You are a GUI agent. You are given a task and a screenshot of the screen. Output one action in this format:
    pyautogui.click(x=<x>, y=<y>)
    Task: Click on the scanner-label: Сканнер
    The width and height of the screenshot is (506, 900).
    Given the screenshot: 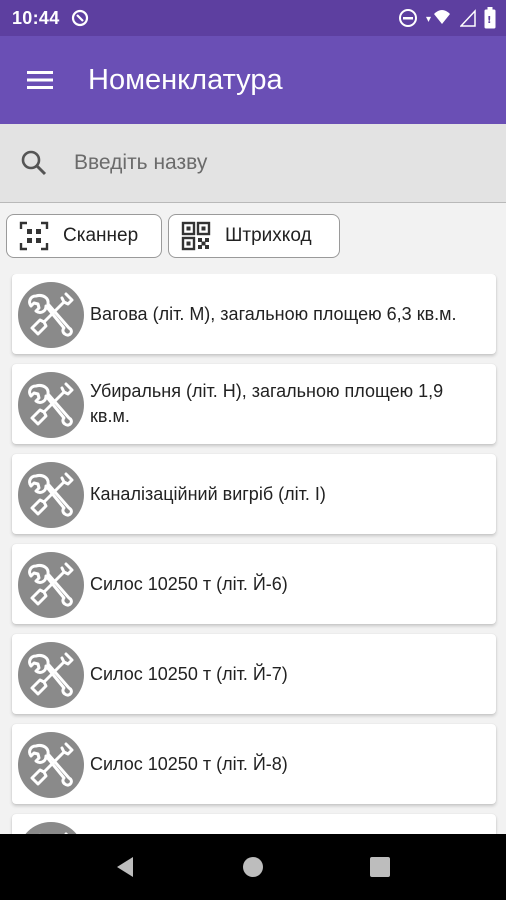 What is the action you would take?
    pyautogui.click(x=101, y=235)
    